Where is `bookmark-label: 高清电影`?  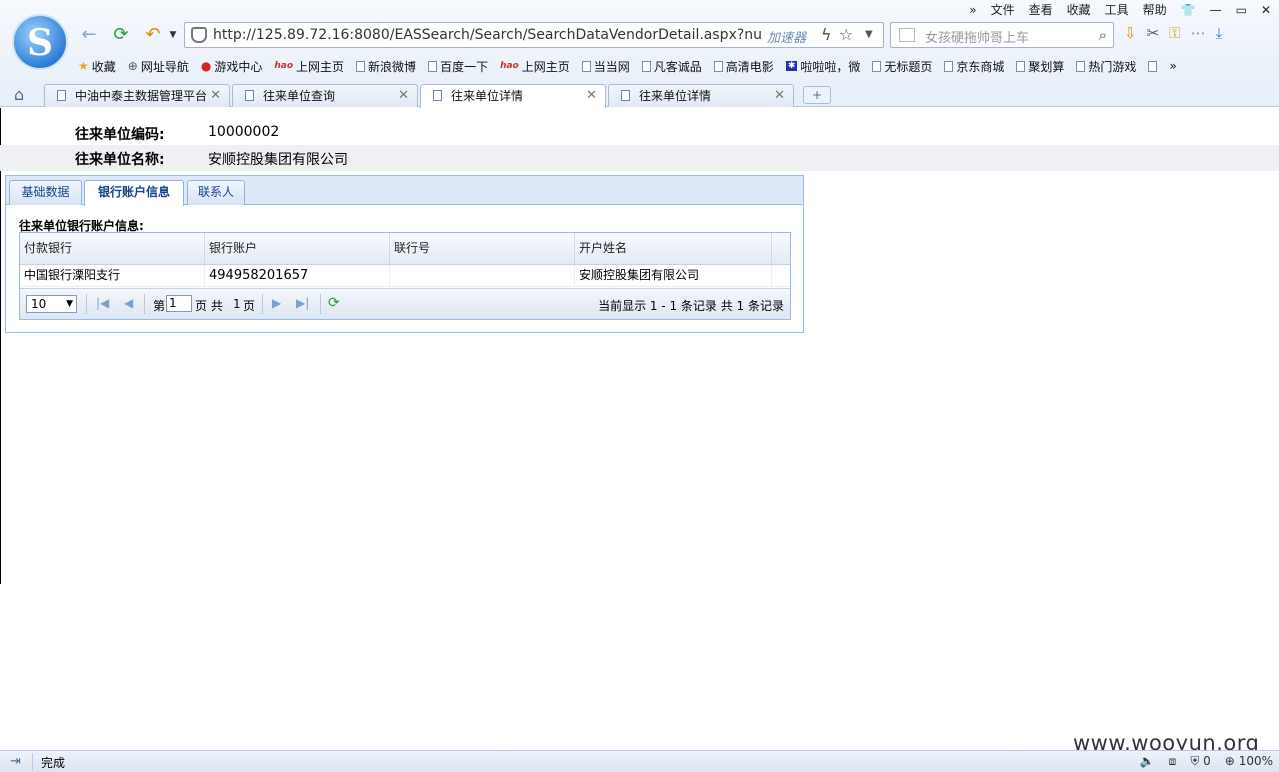 bookmark-label: 高清电影 is located at coordinates (749, 66).